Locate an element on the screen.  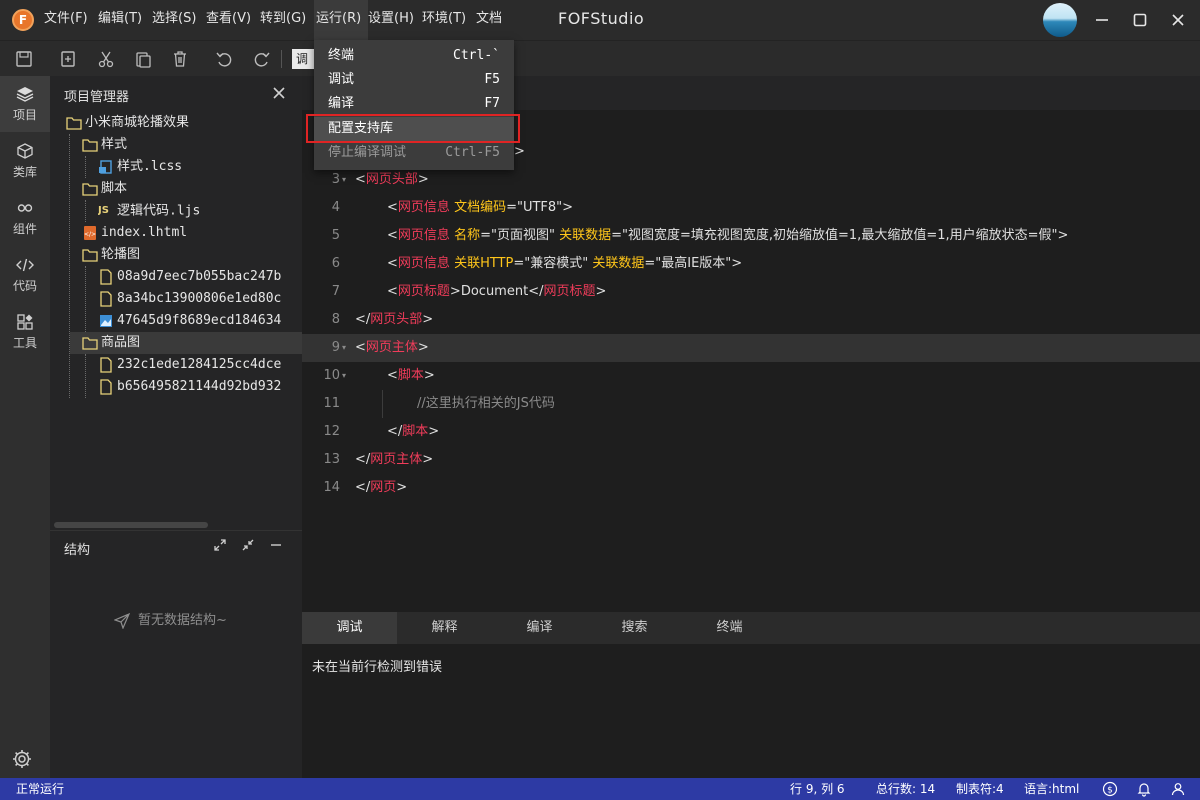
tree-file-carousel: 08a9d7eec7b055bac247b is located at coordinates (200, 277).